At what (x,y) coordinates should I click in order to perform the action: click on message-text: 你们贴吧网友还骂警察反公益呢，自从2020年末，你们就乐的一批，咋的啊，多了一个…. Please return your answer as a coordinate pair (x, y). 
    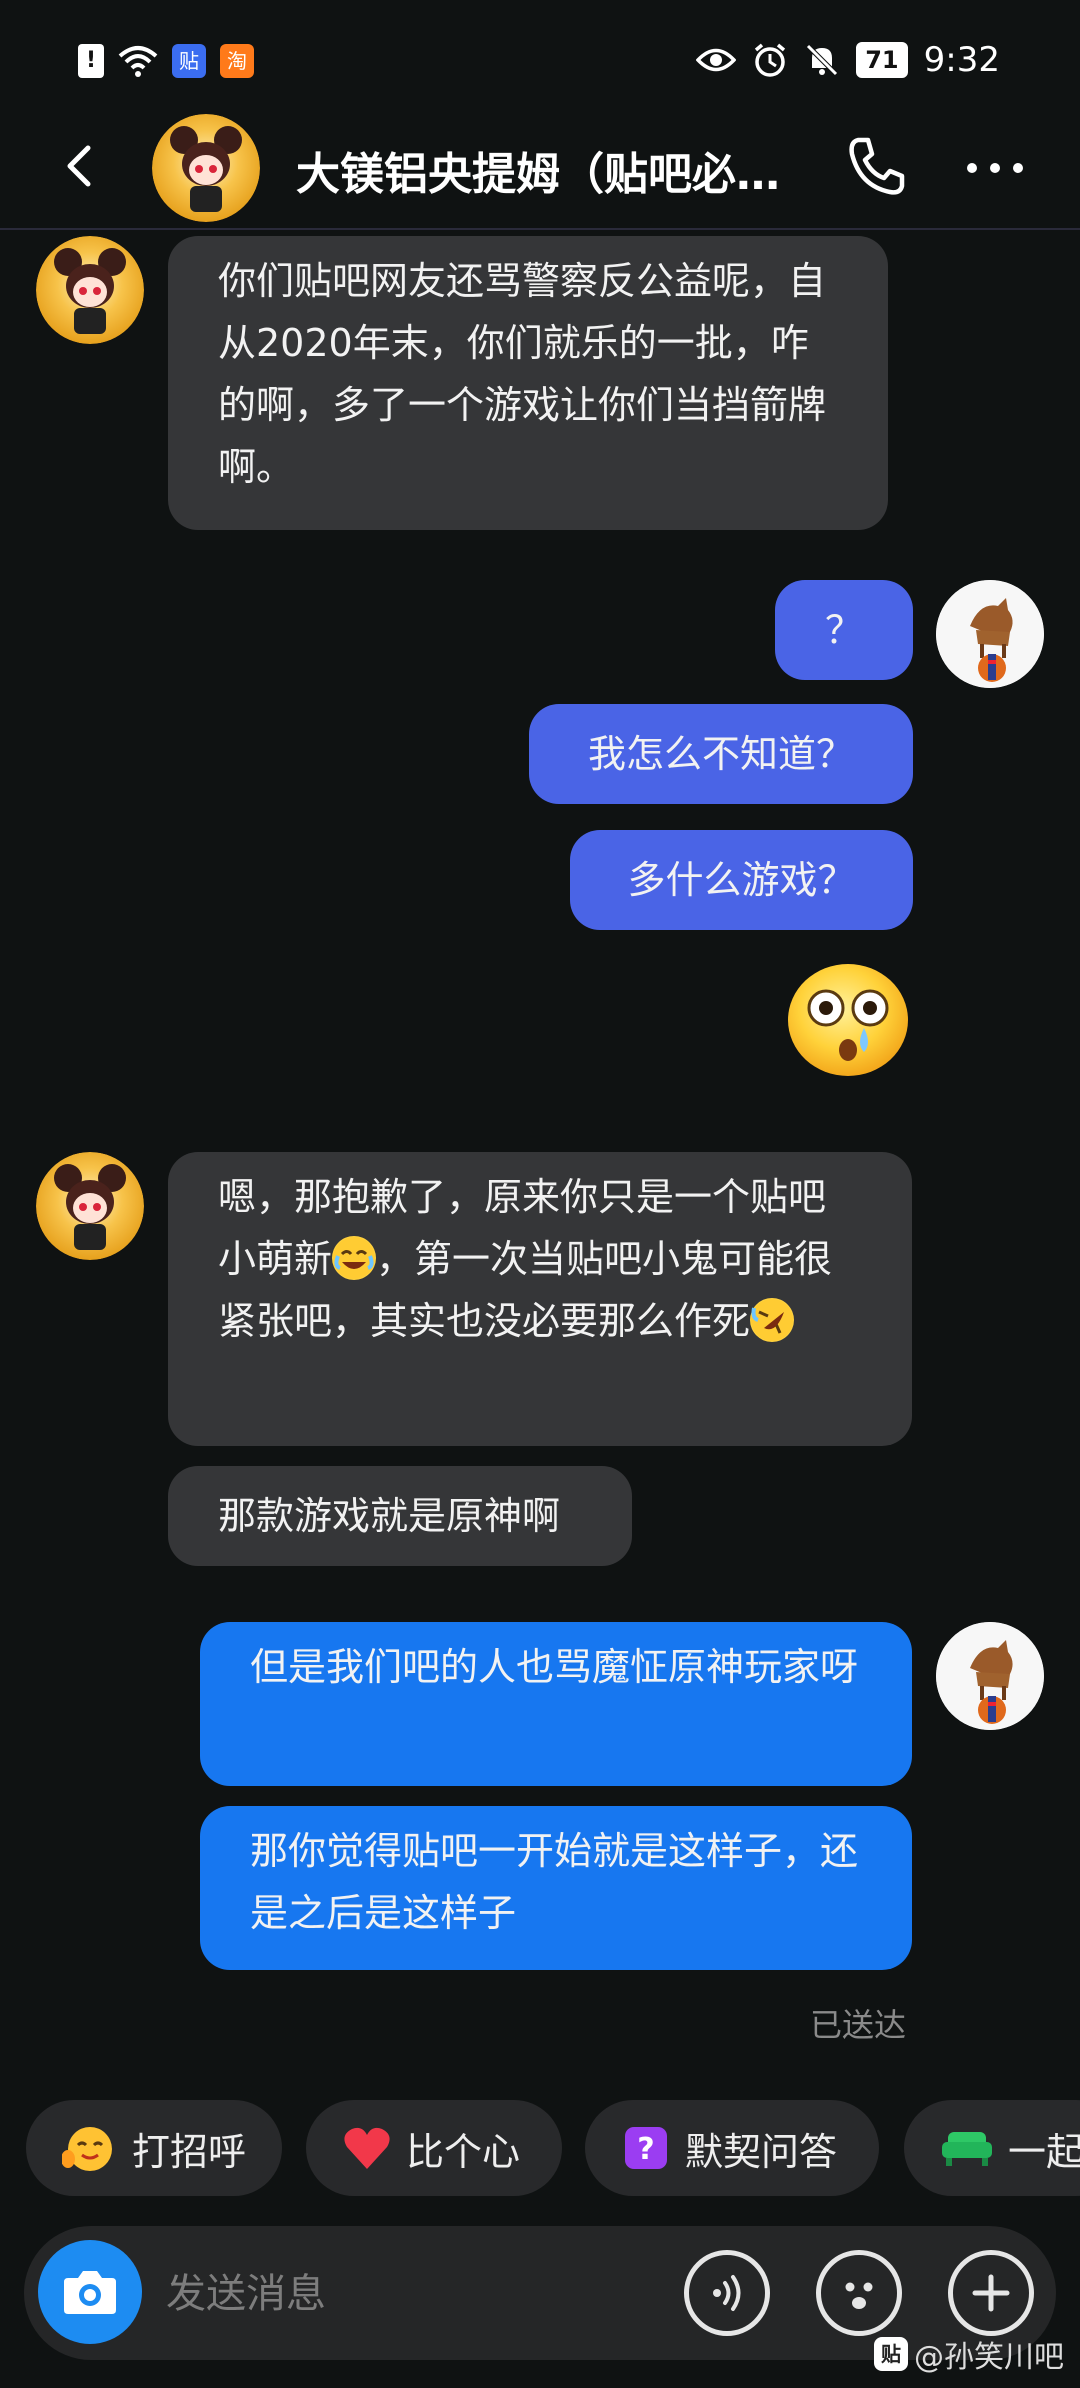
    Looking at the image, I should click on (522, 374).